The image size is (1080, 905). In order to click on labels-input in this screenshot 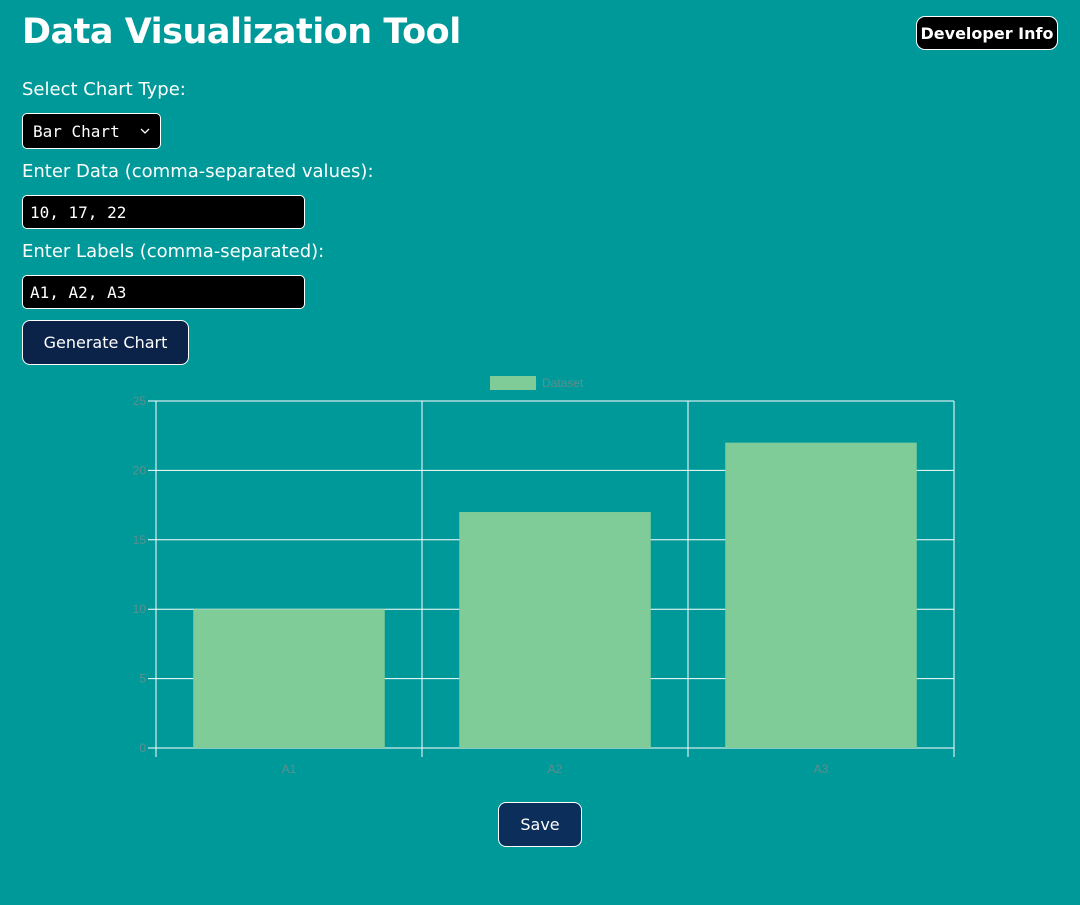, I will do `click(163, 292)`.